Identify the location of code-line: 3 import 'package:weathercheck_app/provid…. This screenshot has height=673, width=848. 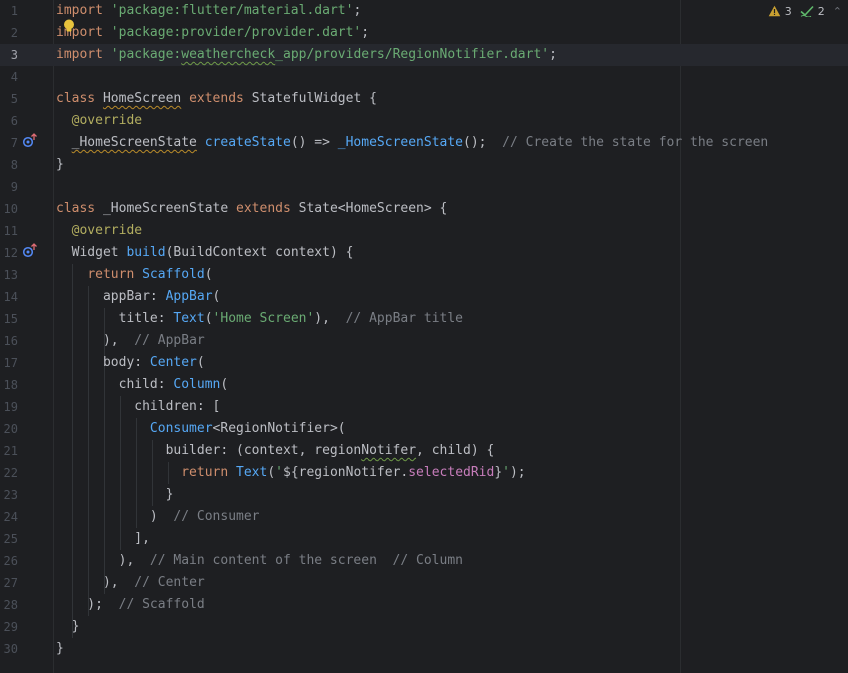
(424, 55).